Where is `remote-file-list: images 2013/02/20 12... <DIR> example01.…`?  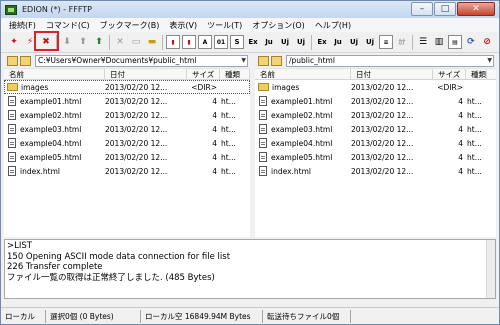
remote-file-list: images 2013/02/20 12... <DIR> example01.… is located at coordinates (375, 129).